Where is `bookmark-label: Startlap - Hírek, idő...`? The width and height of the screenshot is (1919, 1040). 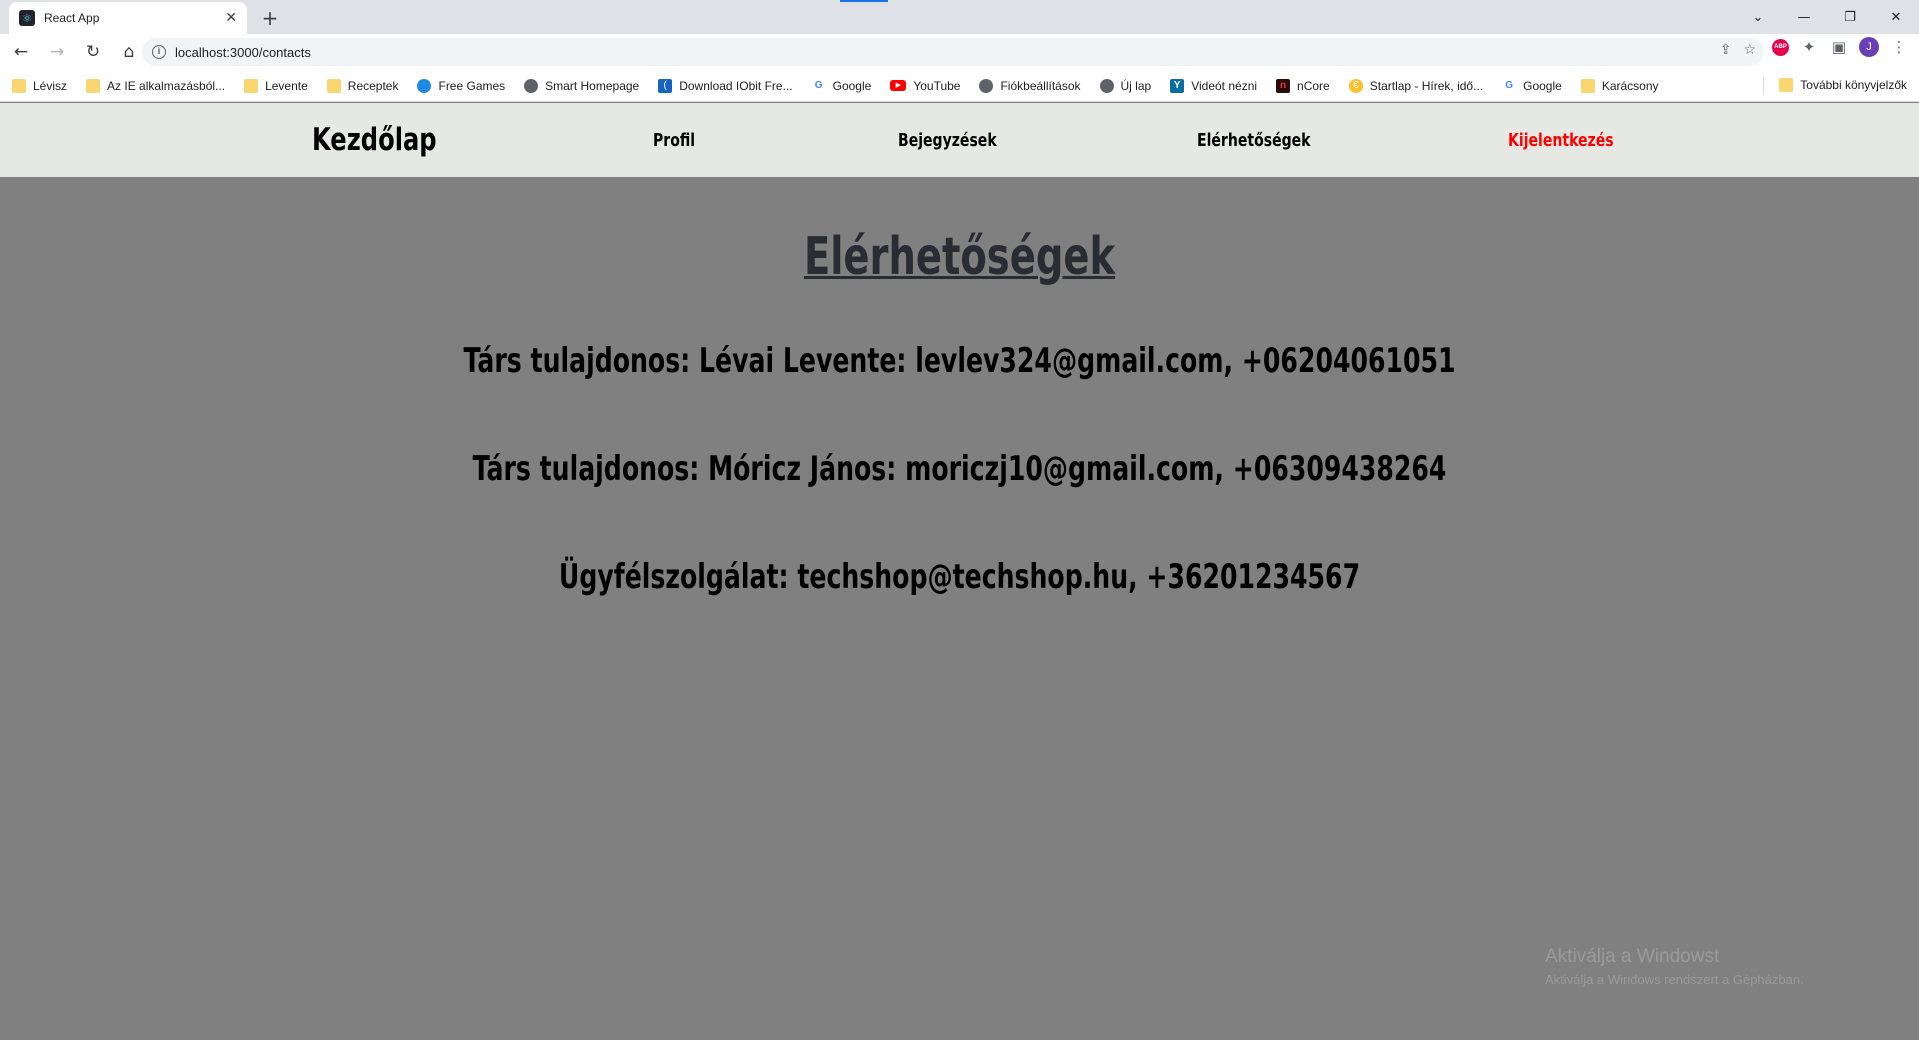 bookmark-label: Startlap - Hírek, idő... is located at coordinates (1426, 85).